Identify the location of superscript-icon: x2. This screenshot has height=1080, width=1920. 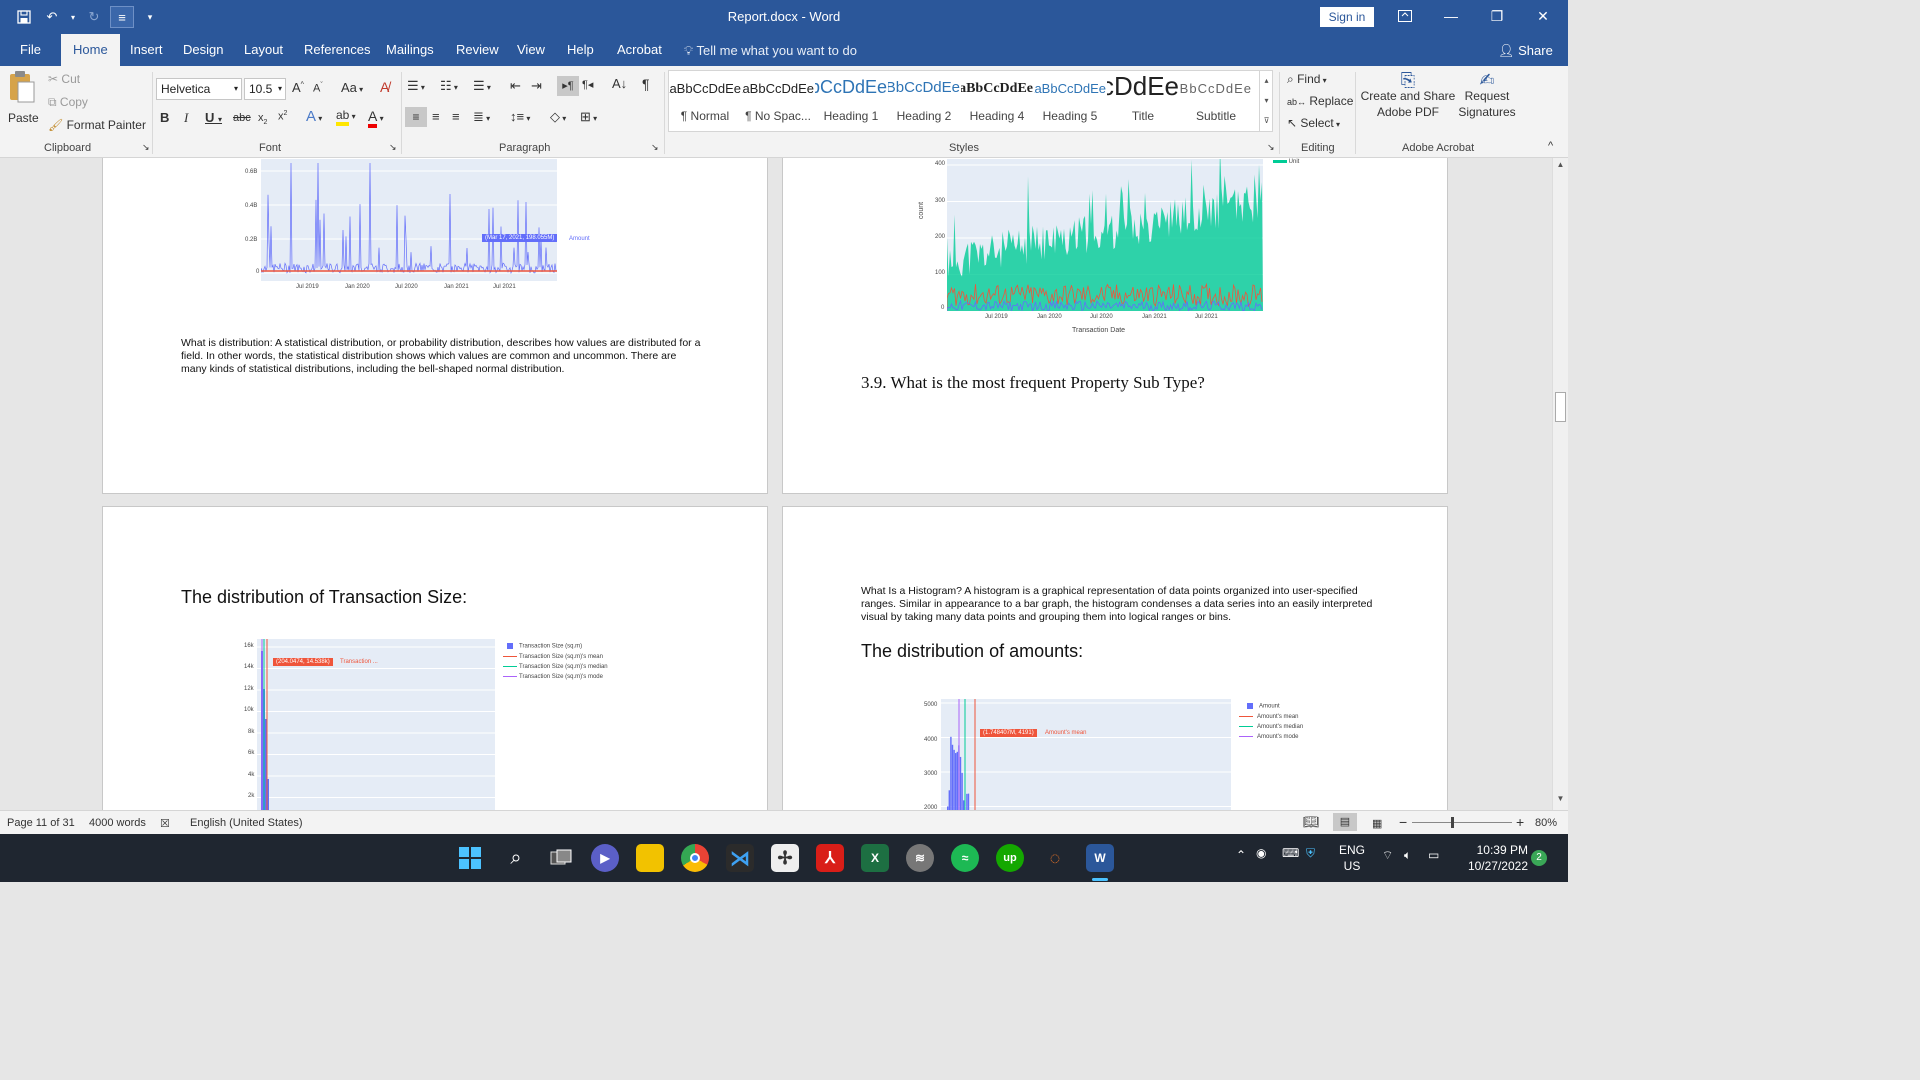
(282, 116).